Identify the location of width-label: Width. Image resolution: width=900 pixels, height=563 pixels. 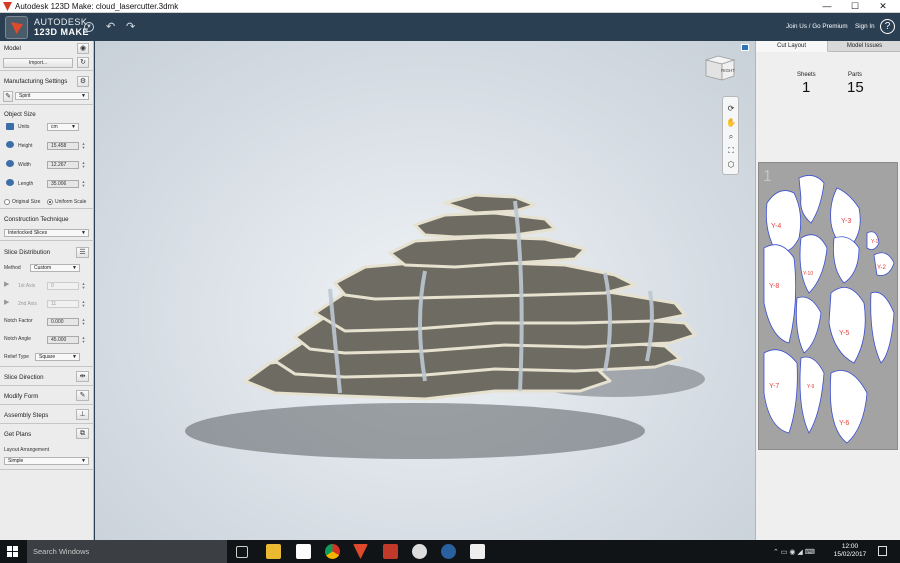
(24, 165).